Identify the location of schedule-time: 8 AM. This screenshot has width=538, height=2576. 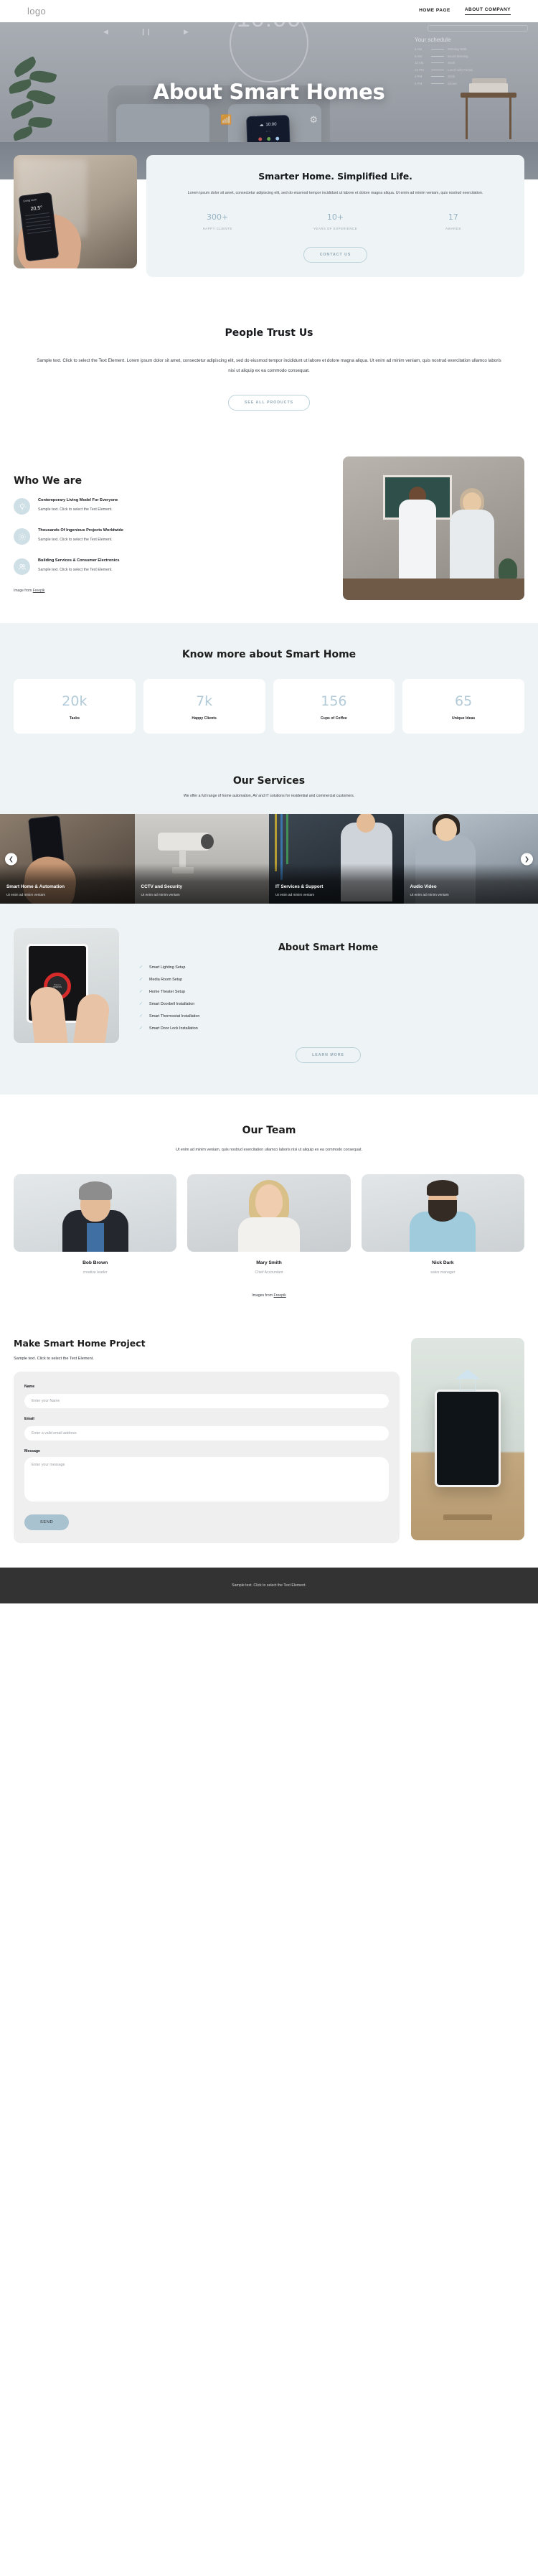
(419, 56).